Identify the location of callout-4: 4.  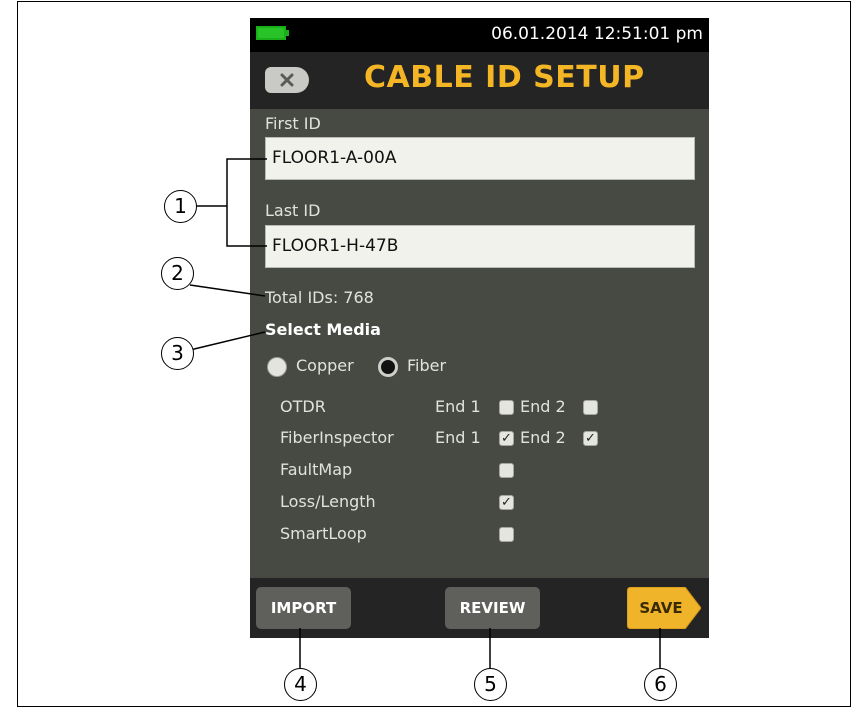
(300, 684).